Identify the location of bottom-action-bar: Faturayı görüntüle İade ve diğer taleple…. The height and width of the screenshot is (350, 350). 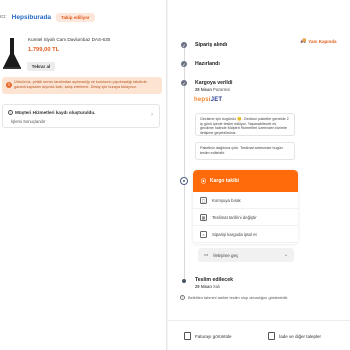
(259, 335).